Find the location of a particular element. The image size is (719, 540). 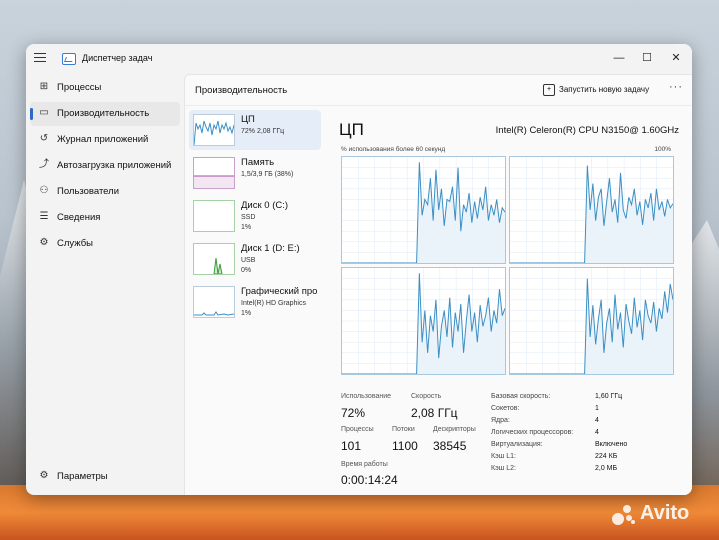

sidebar-item-settings: ⚙ Параметры is located at coordinates (105, 477).